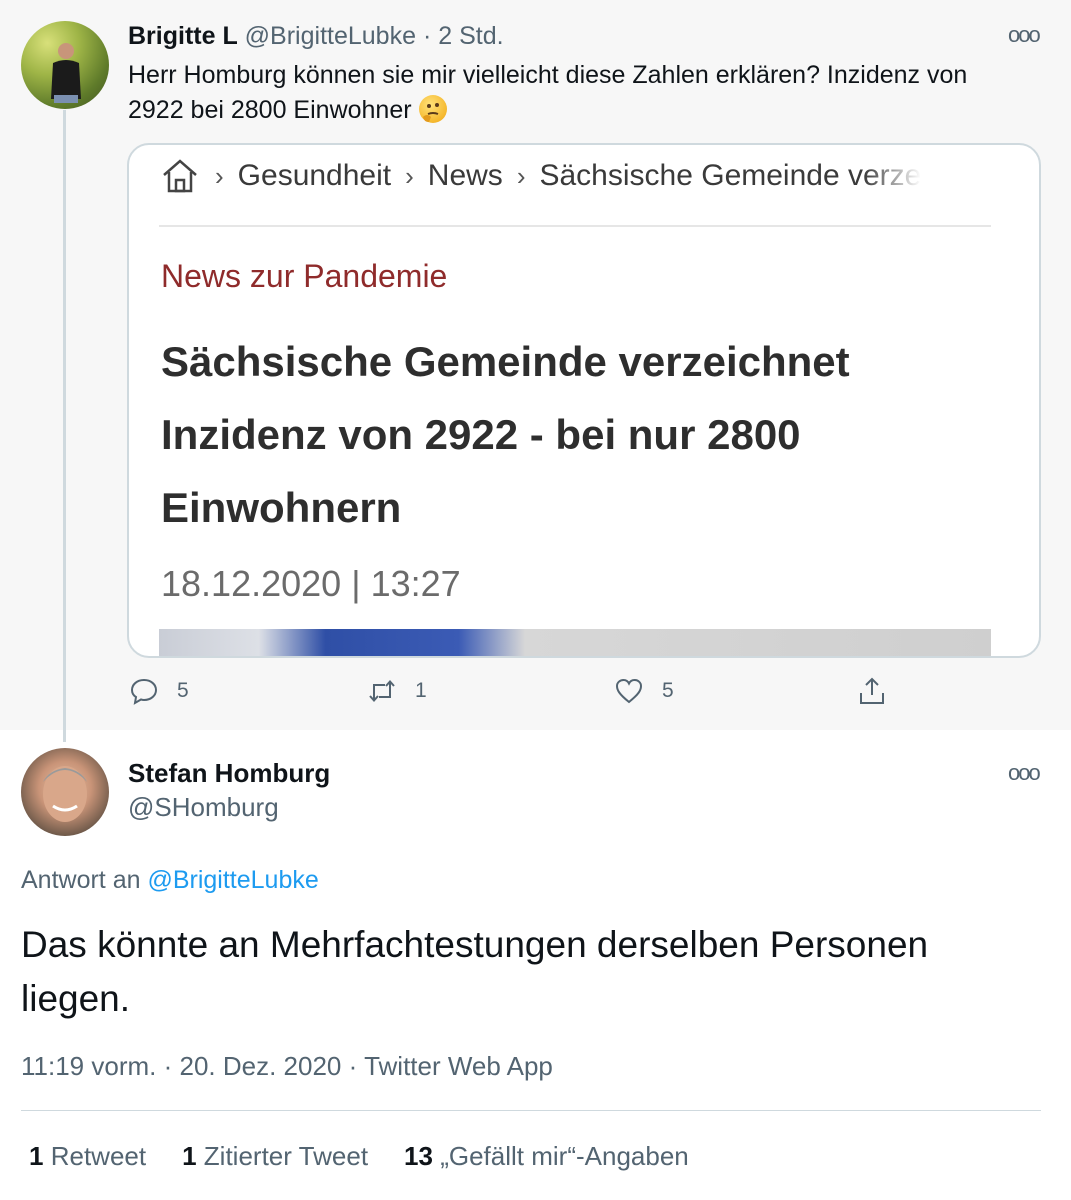  I want to click on like-action: 5, so click(644, 691).